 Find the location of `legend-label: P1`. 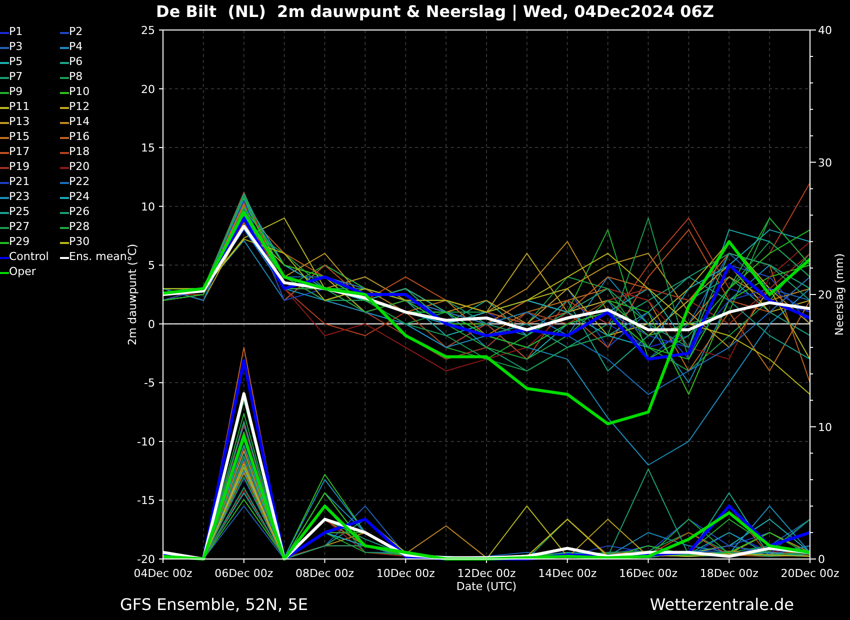

legend-label: P1 is located at coordinates (16, 32).